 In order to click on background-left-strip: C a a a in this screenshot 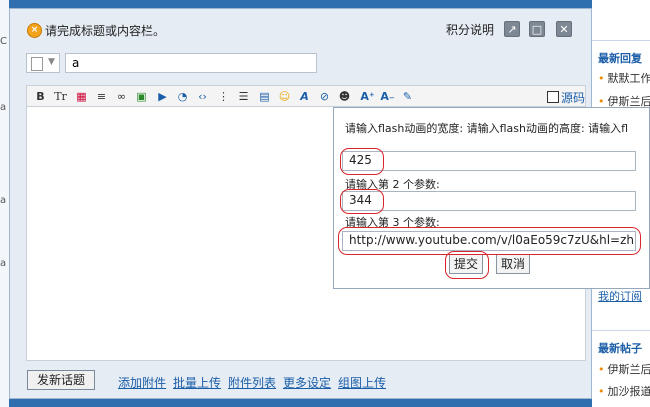, I will do `click(4, 203)`.